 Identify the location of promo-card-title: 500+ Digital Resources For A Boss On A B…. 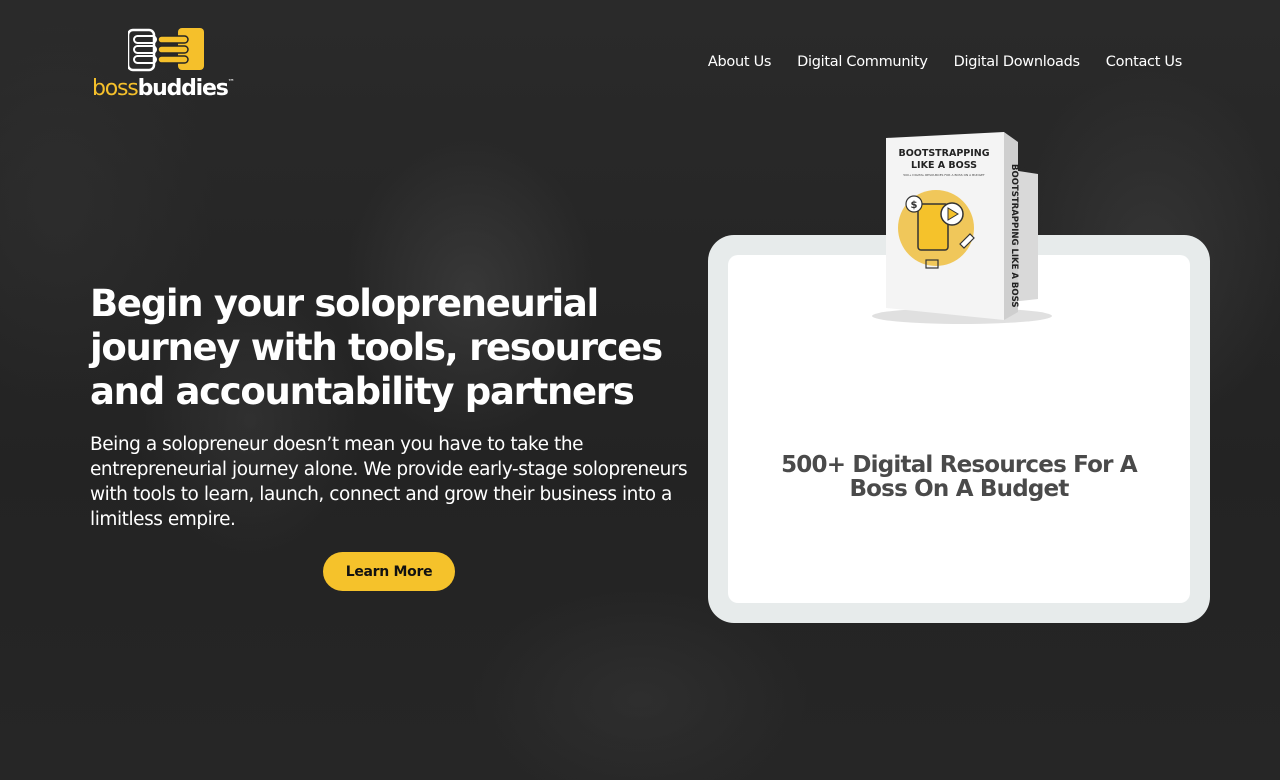
(959, 477).